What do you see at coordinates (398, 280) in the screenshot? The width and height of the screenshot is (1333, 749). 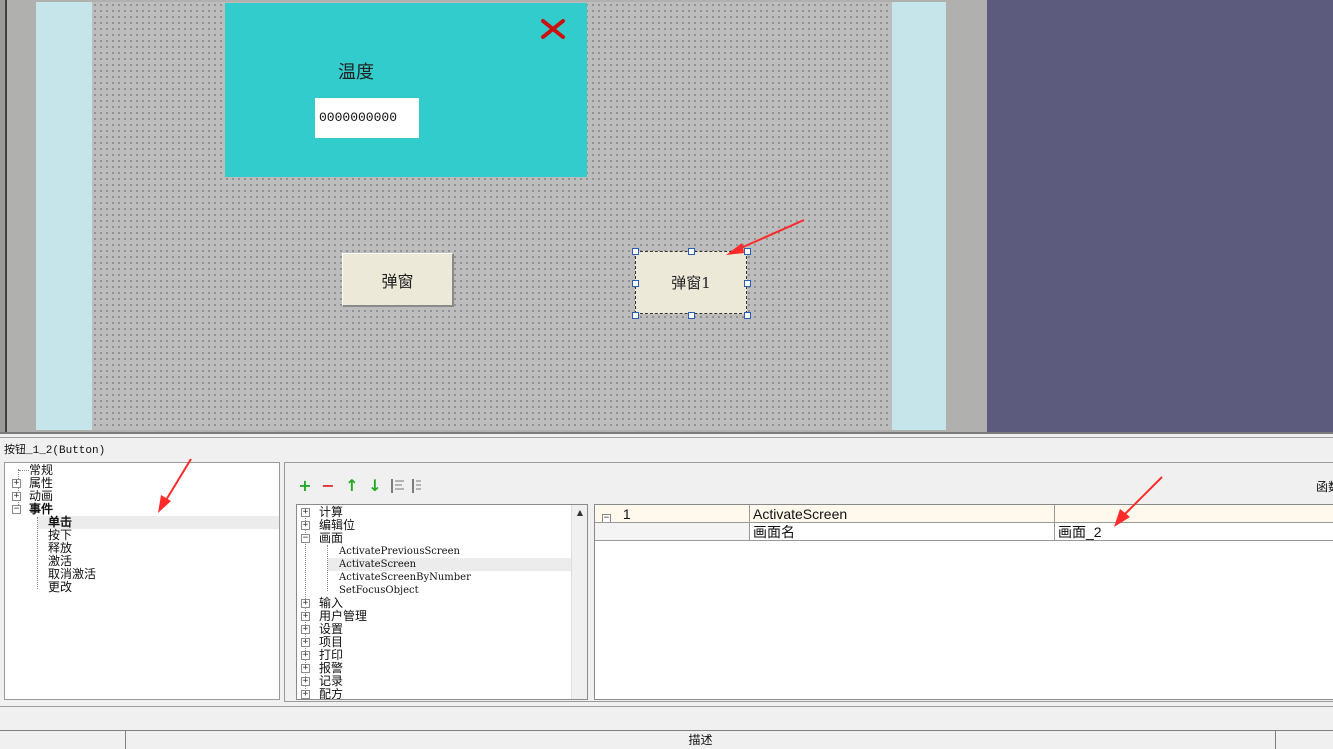 I see `popup-button: 弹窗` at bounding box center [398, 280].